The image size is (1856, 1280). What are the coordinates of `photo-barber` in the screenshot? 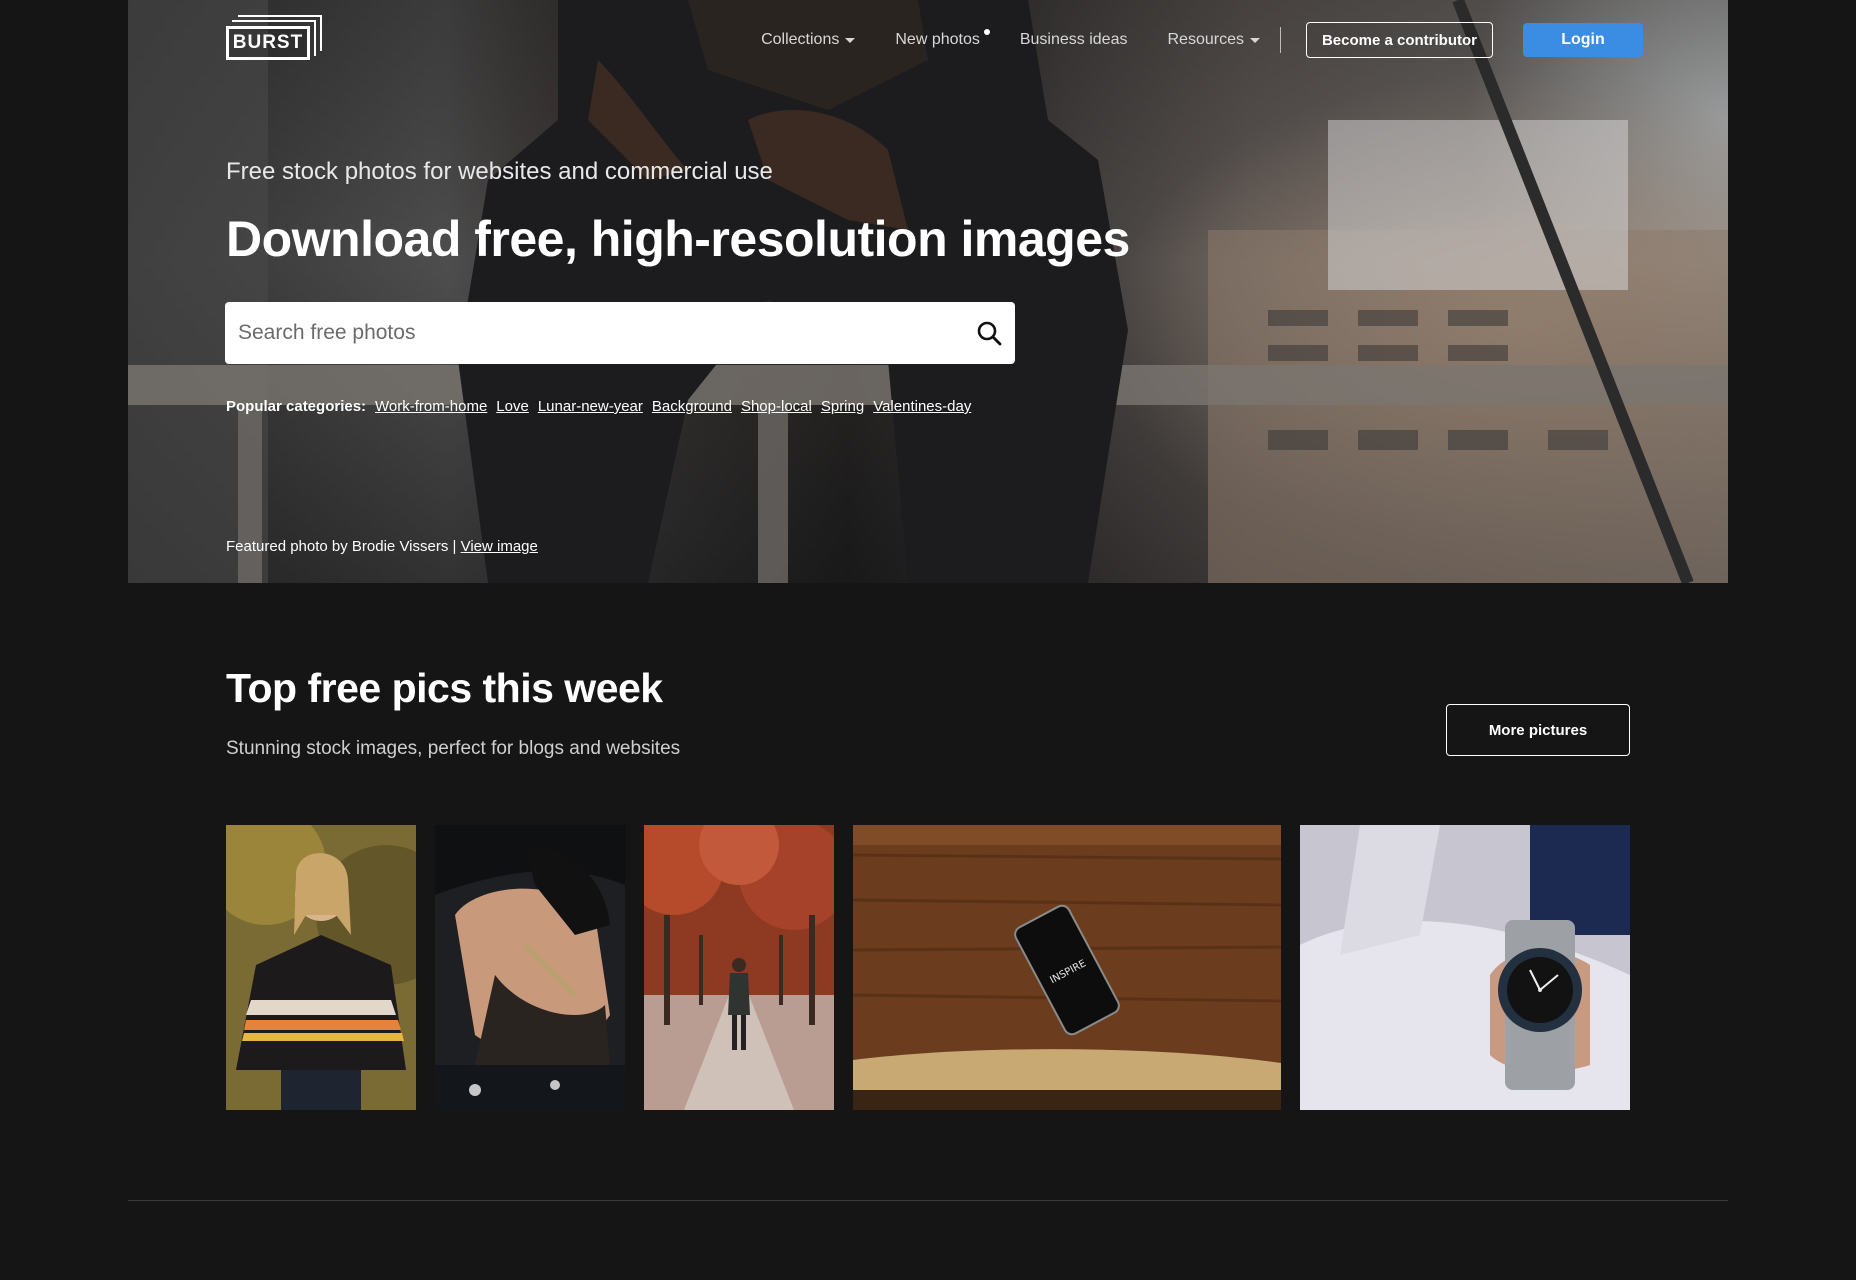 It's located at (530, 967).